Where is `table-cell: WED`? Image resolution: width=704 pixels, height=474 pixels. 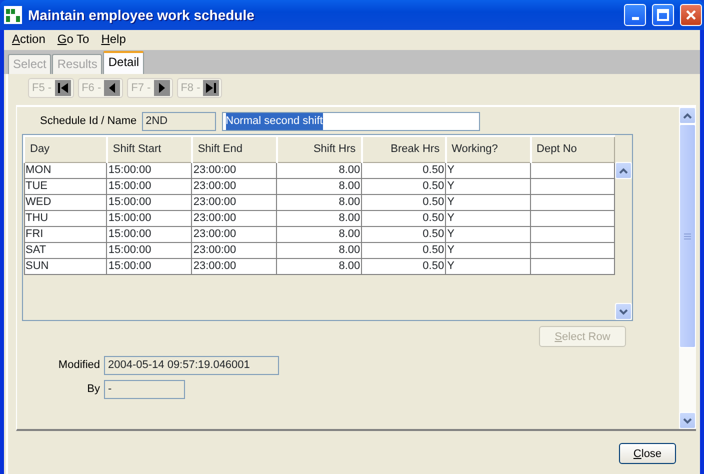
table-cell: WED is located at coordinates (65, 202).